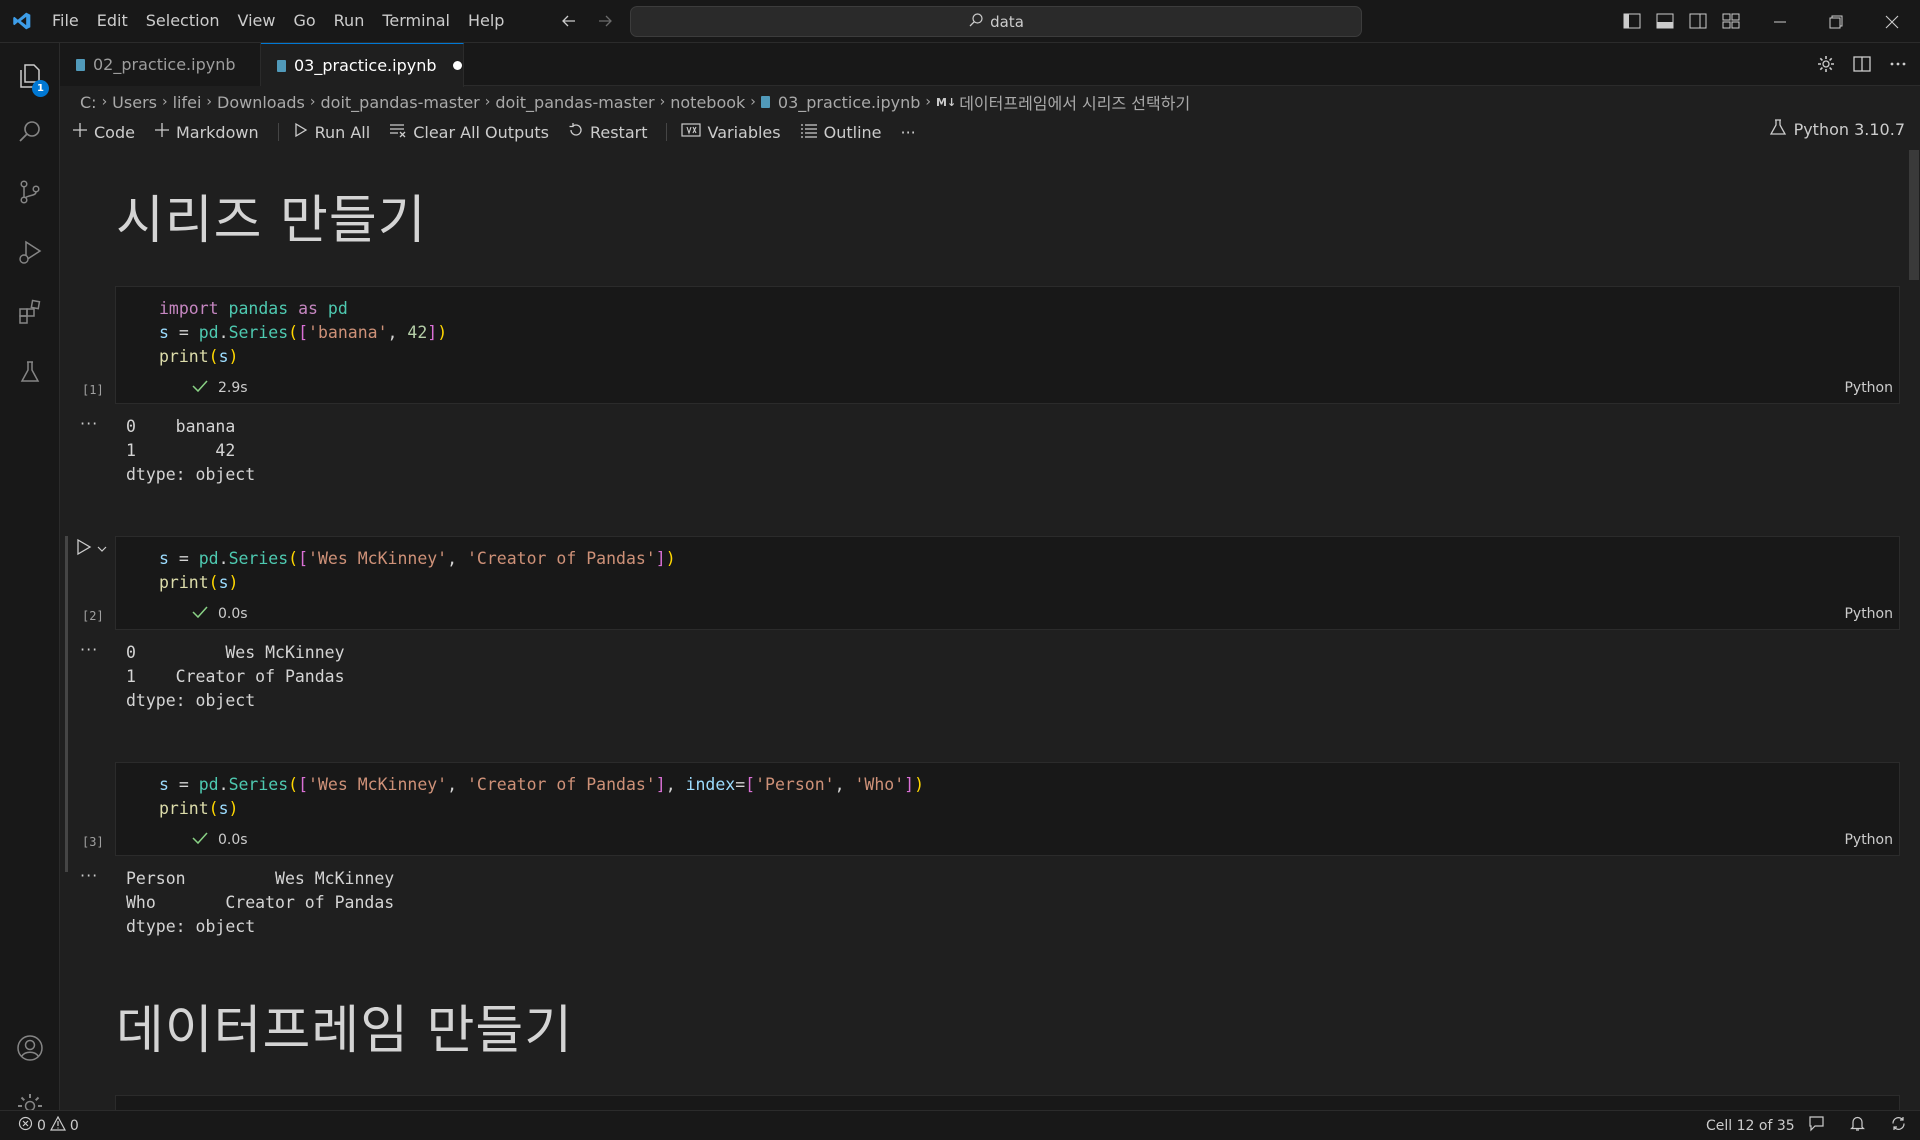 Image resolution: width=1920 pixels, height=1140 pixels. What do you see at coordinates (469, 132) in the screenshot?
I see `clear-all-outputs-button: Clear All Outputs` at bounding box center [469, 132].